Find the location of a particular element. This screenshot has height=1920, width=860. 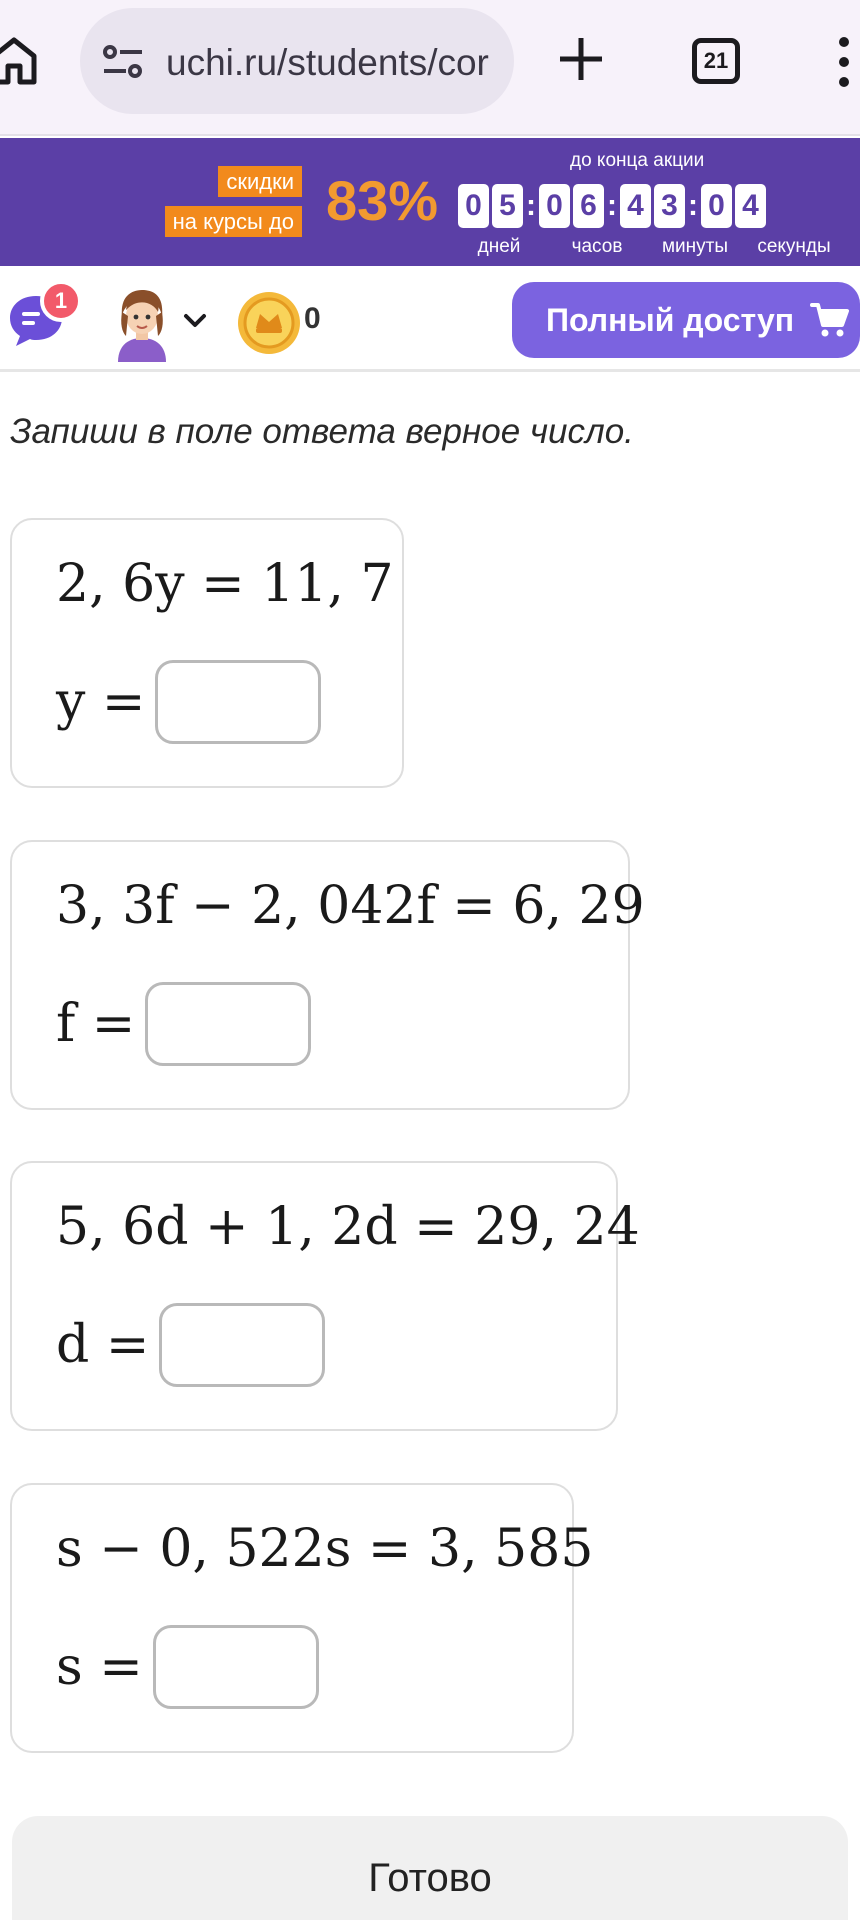

full-access-button: Полный доступ is located at coordinates (686, 320).